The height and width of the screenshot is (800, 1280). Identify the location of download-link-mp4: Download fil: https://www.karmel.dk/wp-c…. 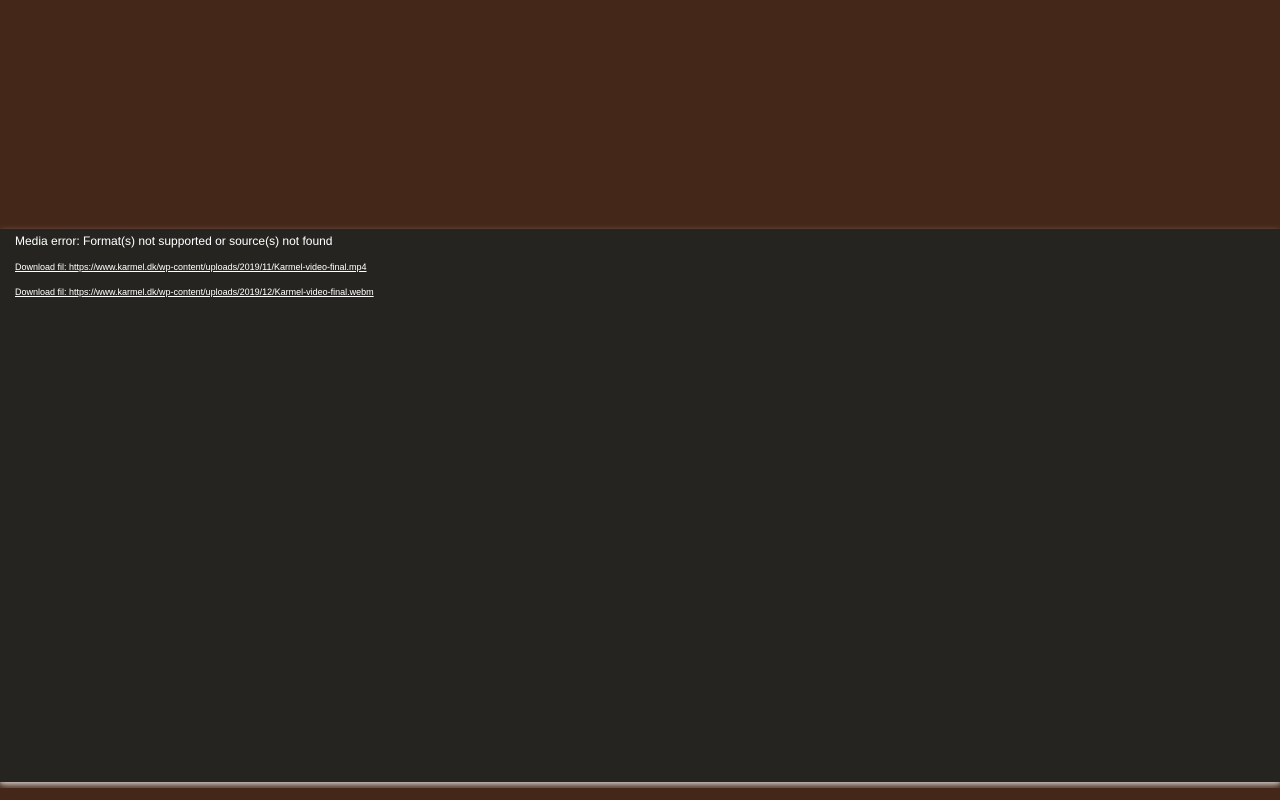
(191, 267).